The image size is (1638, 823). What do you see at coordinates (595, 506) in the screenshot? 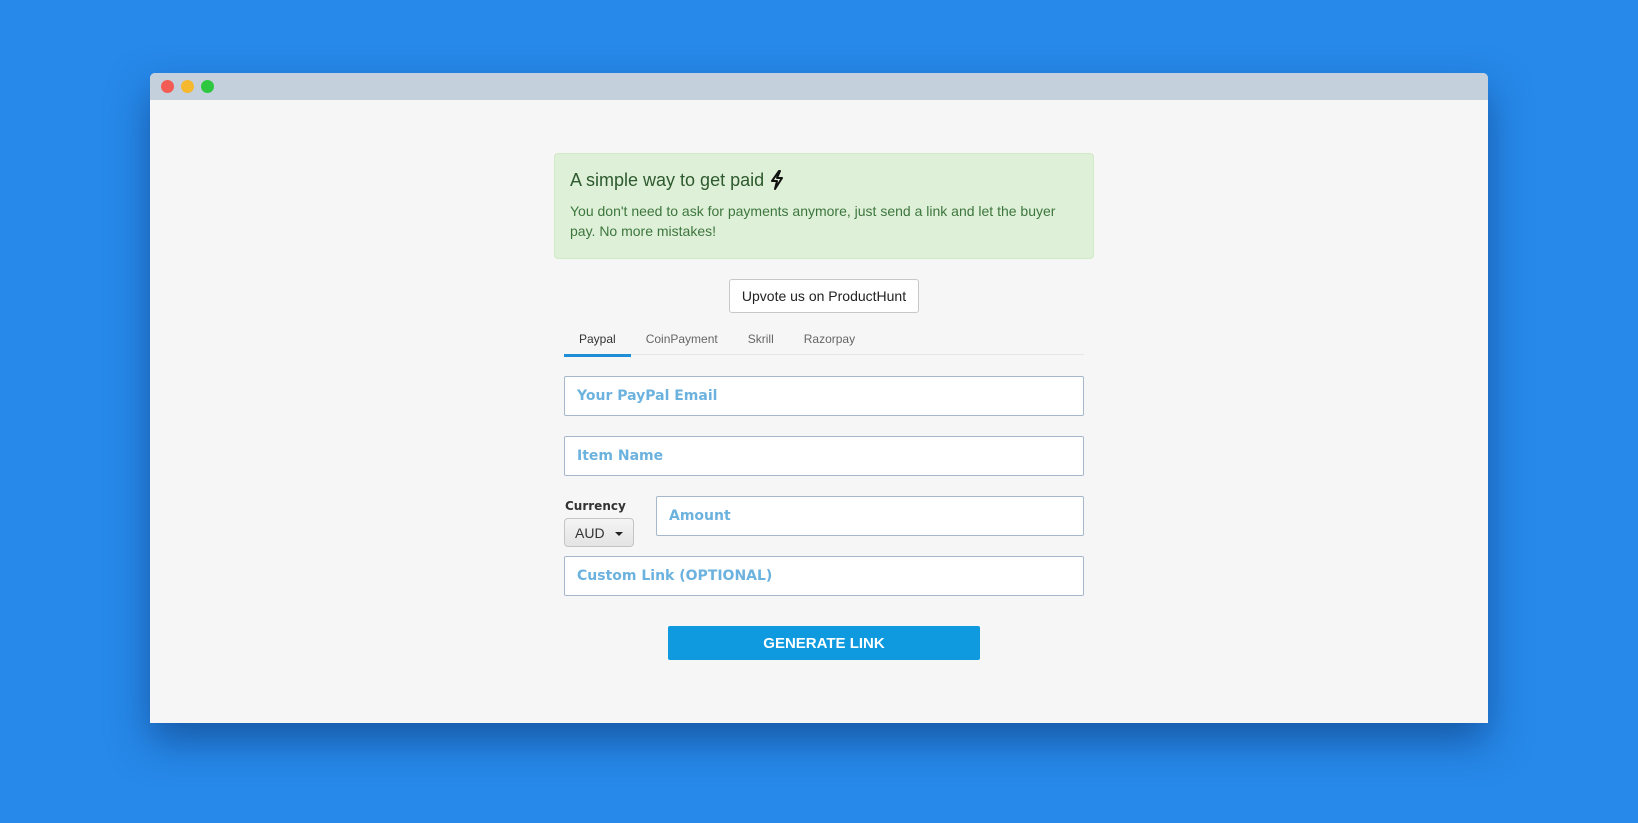
I see `currency-label: Currency` at bounding box center [595, 506].